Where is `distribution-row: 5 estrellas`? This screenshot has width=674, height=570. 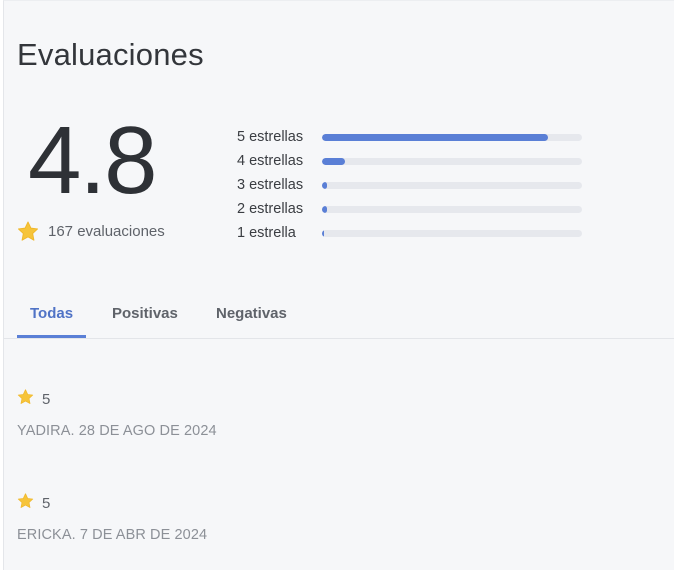
distribution-row: 5 estrellas is located at coordinates (409, 137).